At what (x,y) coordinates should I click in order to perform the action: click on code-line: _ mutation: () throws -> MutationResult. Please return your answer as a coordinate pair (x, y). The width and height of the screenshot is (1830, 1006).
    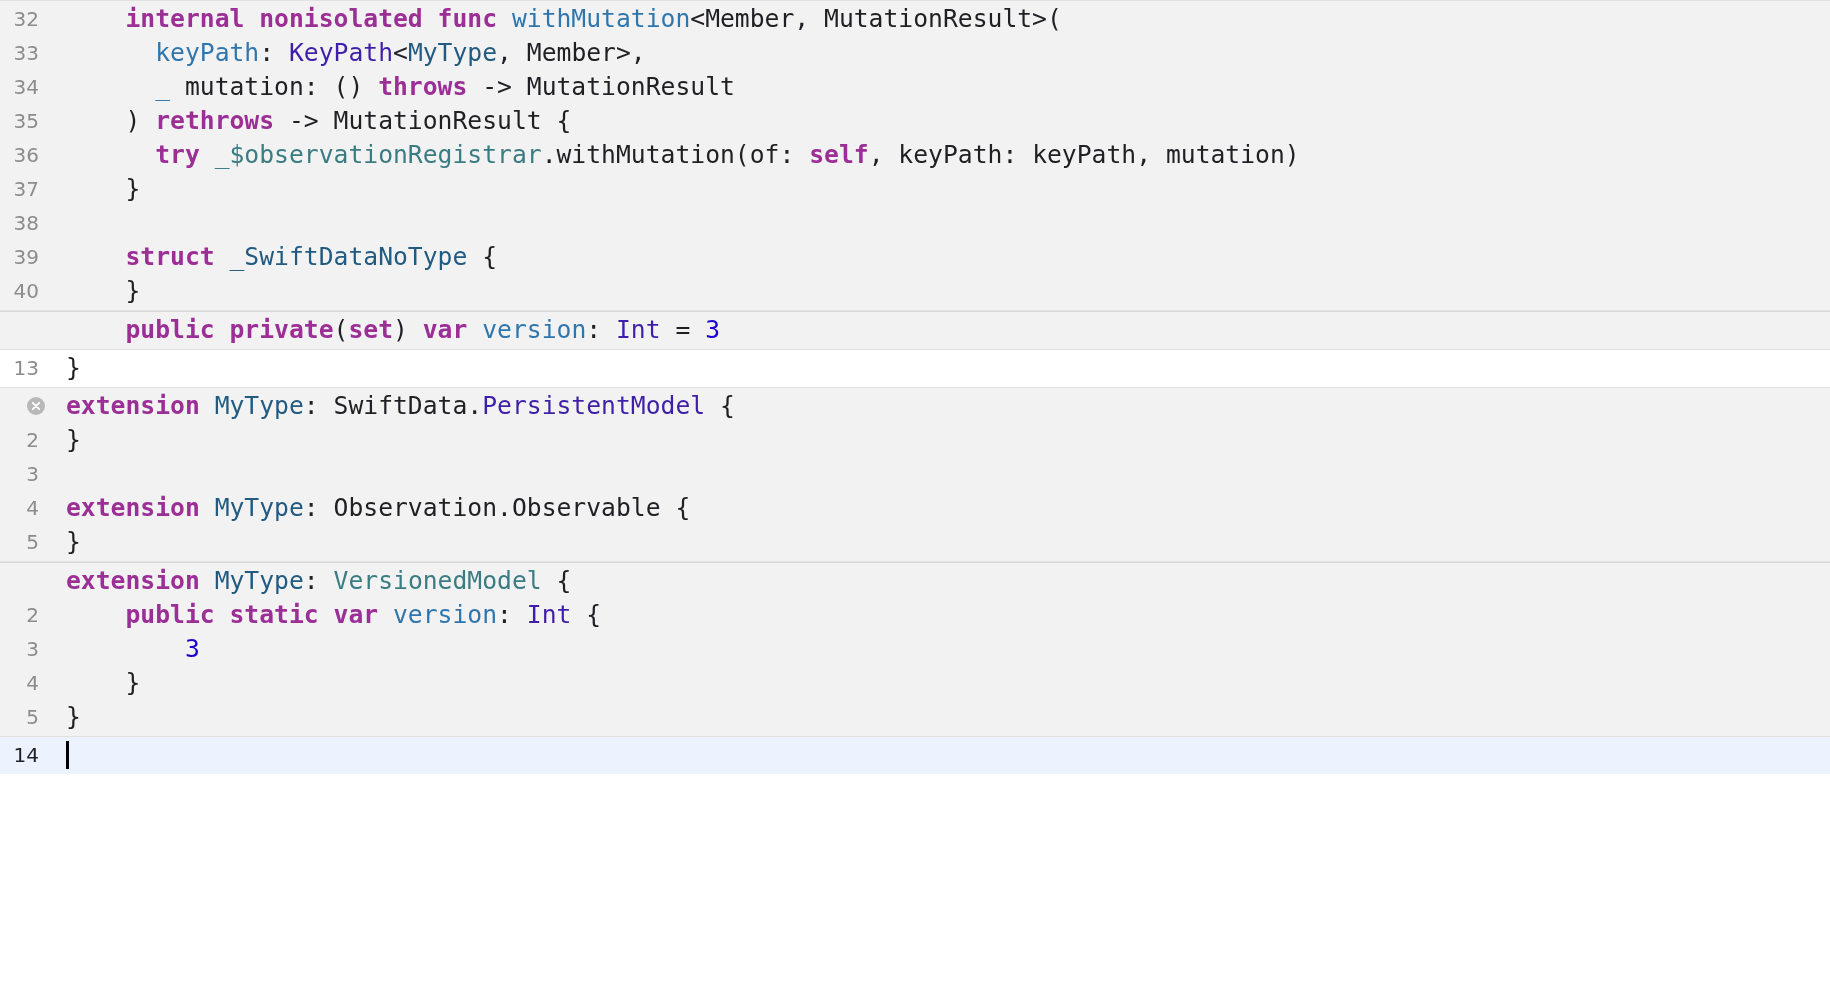
    Looking at the image, I should click on (444, 87).